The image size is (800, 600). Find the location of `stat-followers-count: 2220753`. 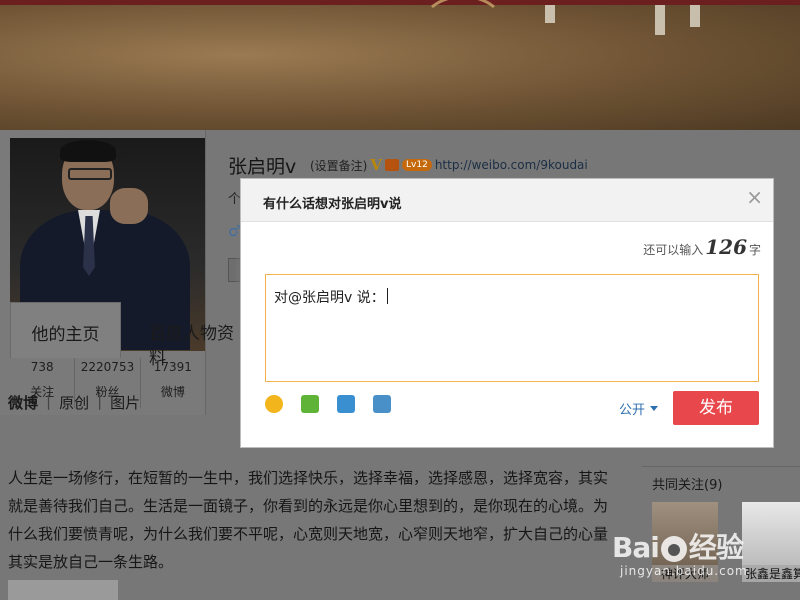

stat-followers-count: 2220753 is located at coordinates (107, 367).